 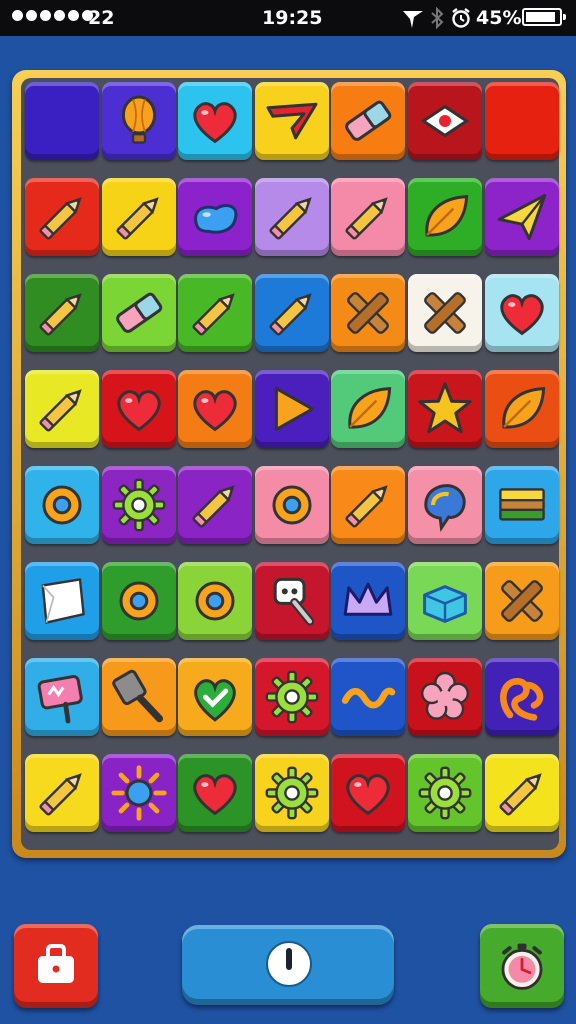 What do you see at coordinates (437, 18) in the screenshot?
I see `bluetooth-icon` at bounding box center [437, 18].